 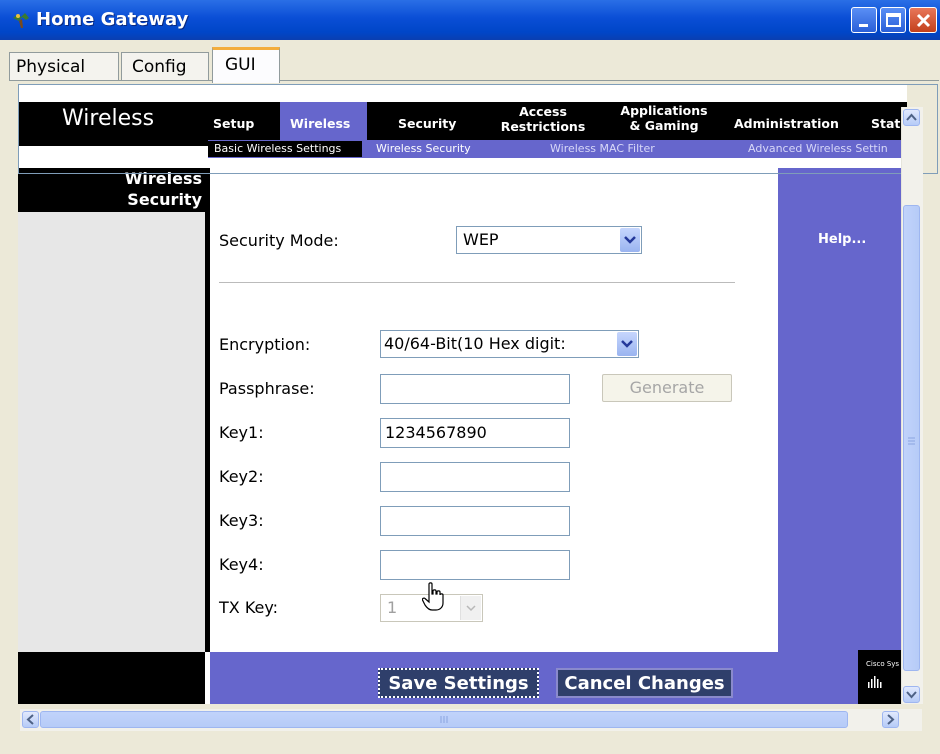 I want to click on txkey-label: TX Key:, so click(x=249, y=607).